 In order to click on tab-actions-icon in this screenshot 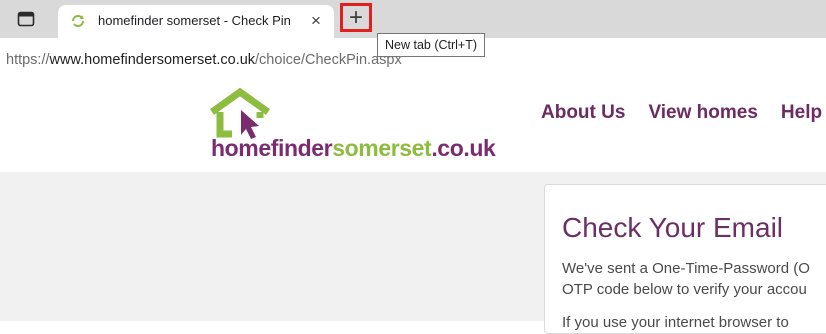, I will do `click(26, 19)`.